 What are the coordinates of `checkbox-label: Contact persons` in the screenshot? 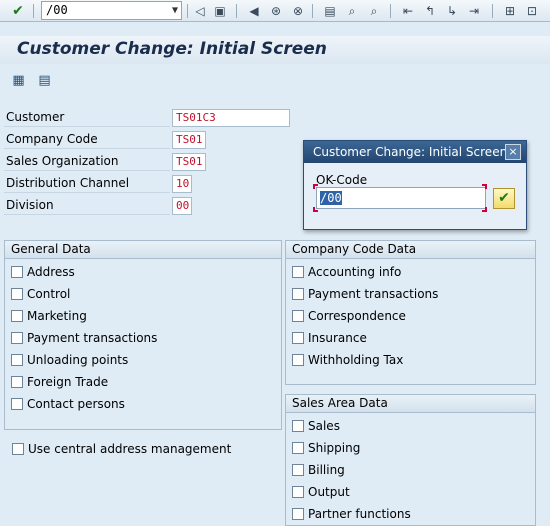 It's located at (76, 404).